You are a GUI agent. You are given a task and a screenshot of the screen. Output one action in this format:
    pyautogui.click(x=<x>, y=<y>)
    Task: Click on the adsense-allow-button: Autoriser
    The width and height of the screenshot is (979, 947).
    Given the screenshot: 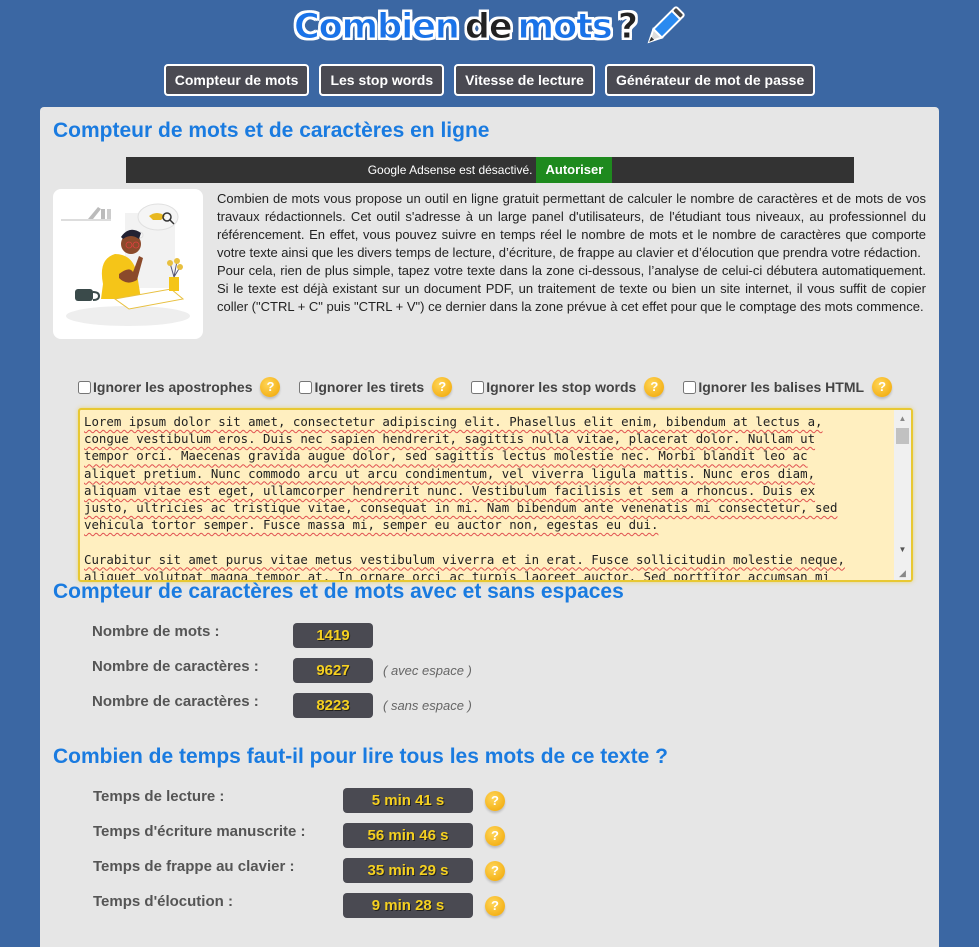 What is the action you would take?
    pyautogui.click(x=574, y=170)
    